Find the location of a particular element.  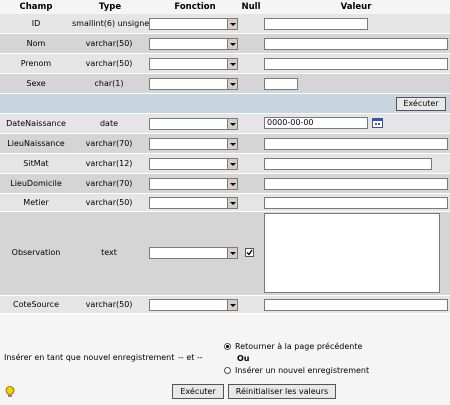

field-row-nom: Nom varchar(50) is located at coordinates (225, 44).